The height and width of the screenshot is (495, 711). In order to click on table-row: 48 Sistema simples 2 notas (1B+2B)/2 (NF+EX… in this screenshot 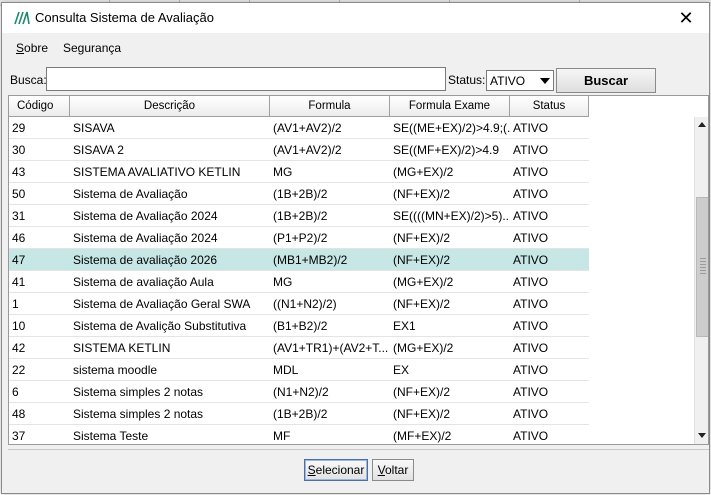, I will do `click(299, 414)`.